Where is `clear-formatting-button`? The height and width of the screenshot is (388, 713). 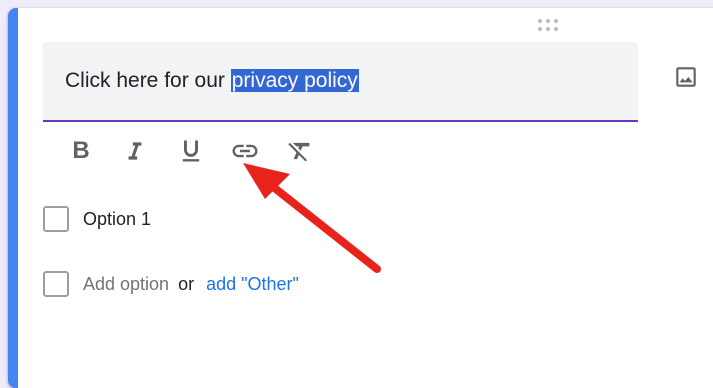
clear-formatting-button is located at coordinates (300, 151).